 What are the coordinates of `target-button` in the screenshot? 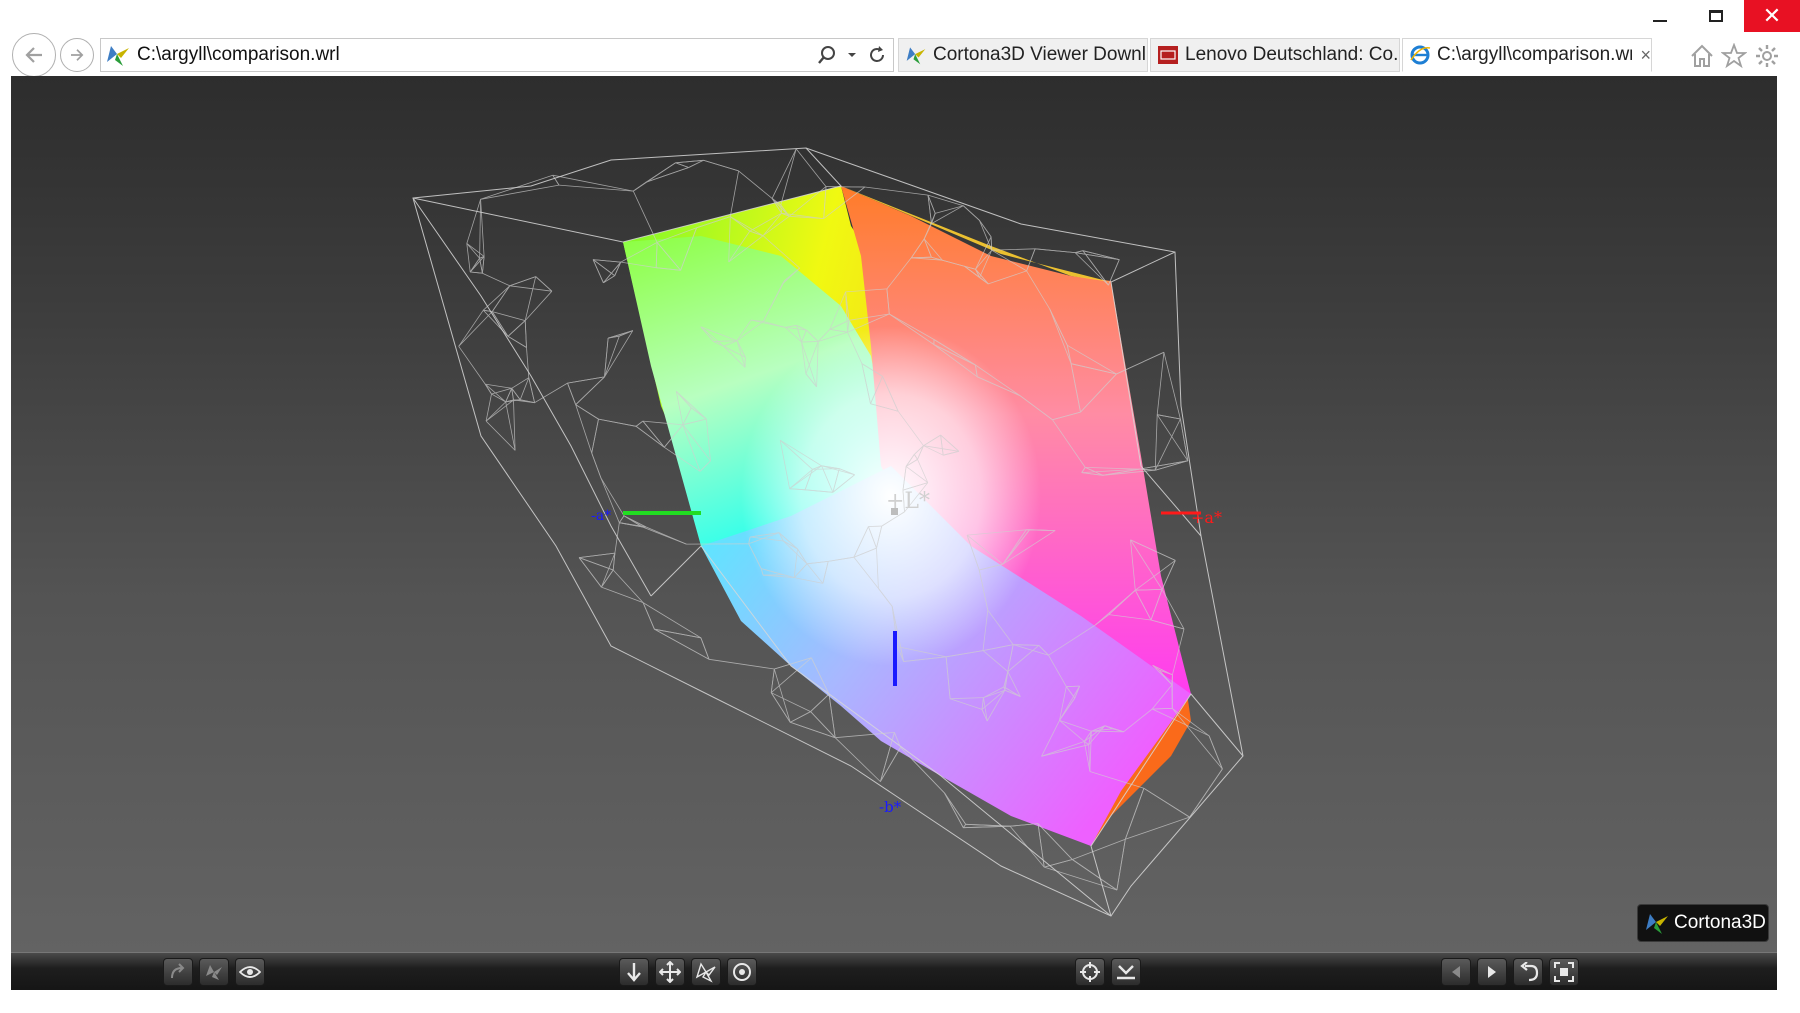 It's located at (1090, 972).